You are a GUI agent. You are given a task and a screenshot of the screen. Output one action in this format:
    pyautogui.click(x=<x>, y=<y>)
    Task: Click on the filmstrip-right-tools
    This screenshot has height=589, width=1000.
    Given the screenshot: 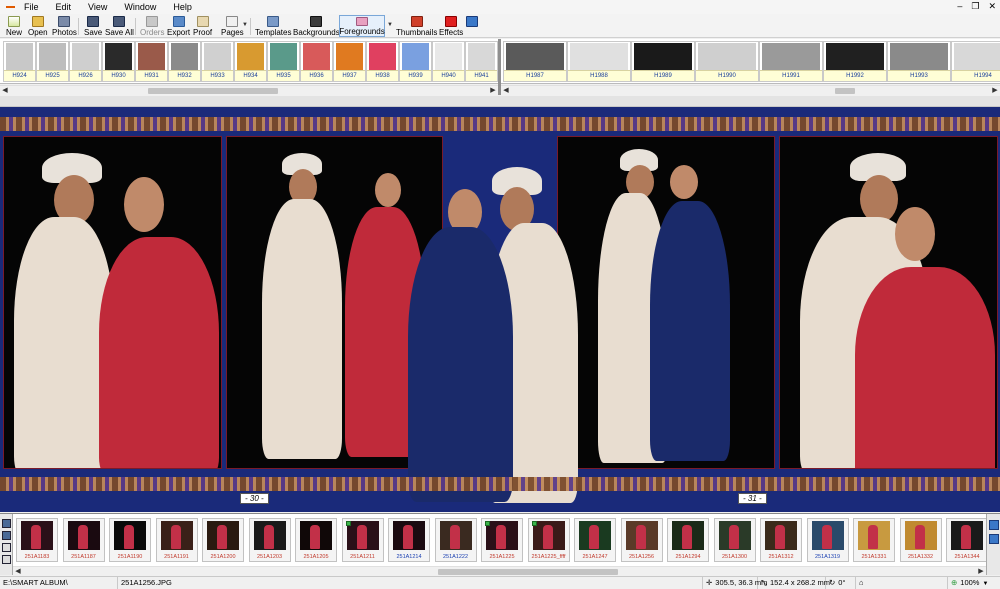 What is the action you would take?
    pyautogui.click(x=993, y=544)
    